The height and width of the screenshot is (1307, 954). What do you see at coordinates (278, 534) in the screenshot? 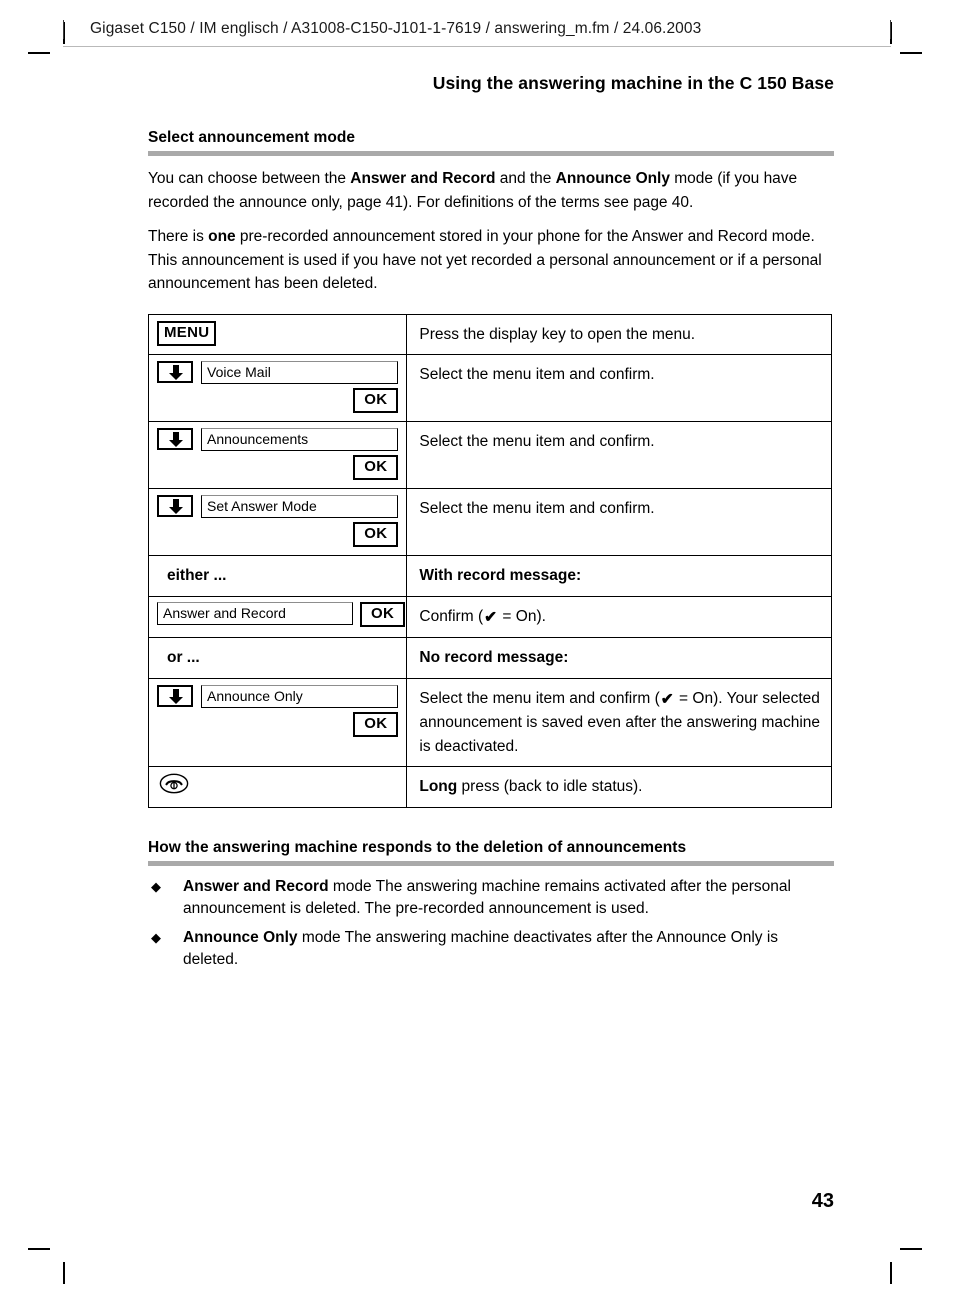
I see `set-answer-mode-ok-row: OK` at bounding box center [278, 534].